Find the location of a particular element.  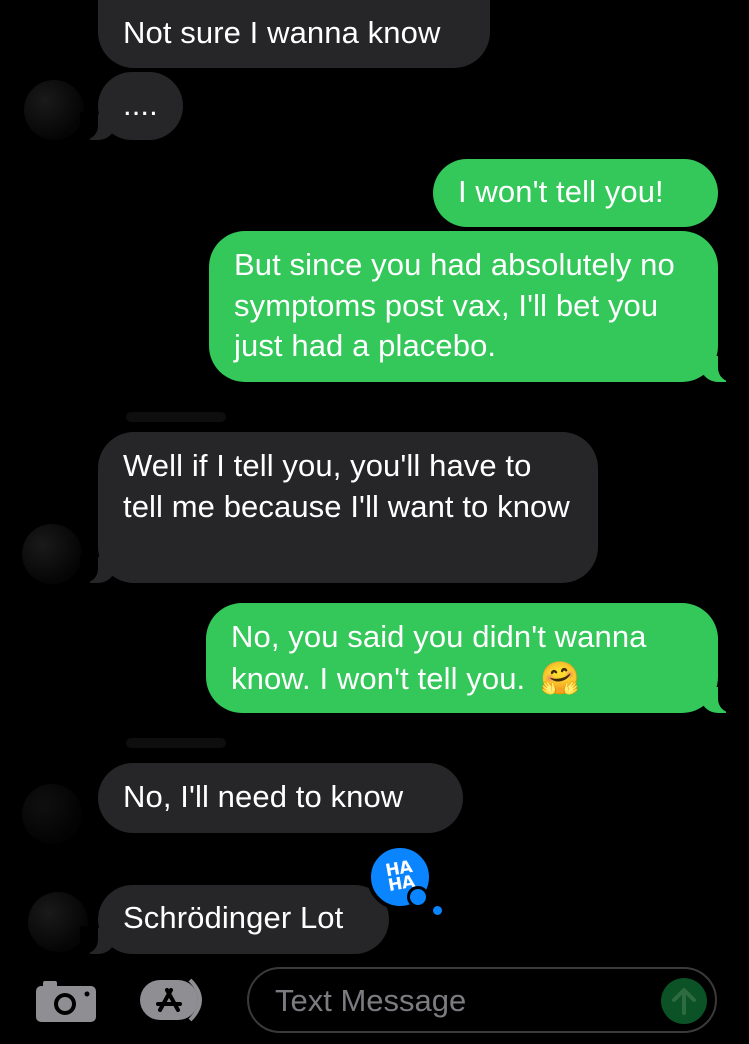

camera-icon is located at coordinates (66, 1001).